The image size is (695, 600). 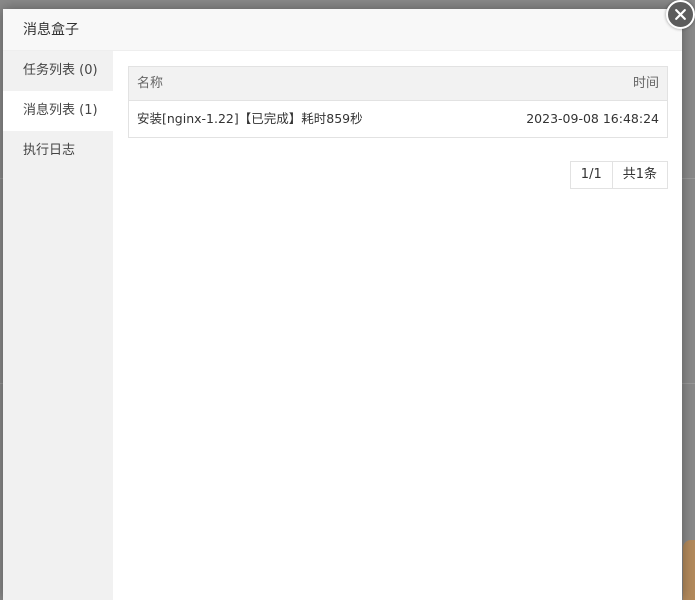 I want to click on pagination: 1/1 共1条, so click(x=618, y=175).